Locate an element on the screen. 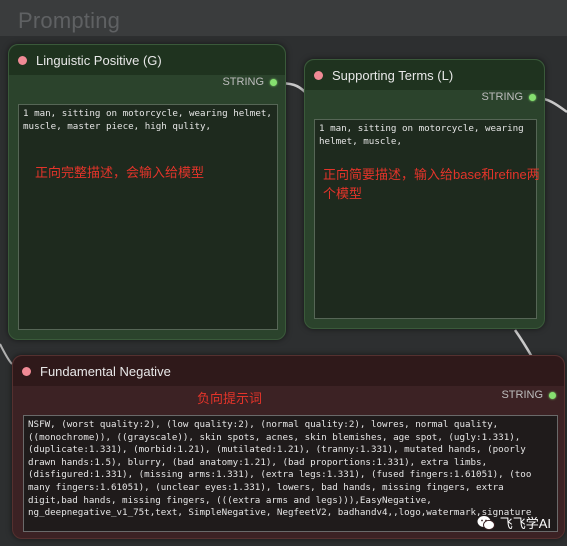  node-header: Supporting Terms (L) is located at coordinates (424, 75).